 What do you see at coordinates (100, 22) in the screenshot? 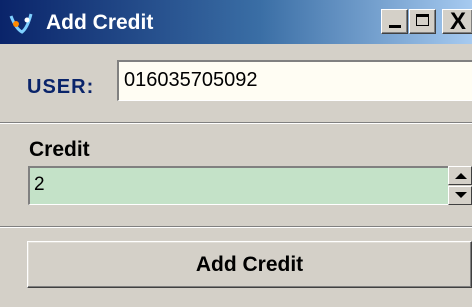
I see `window-title: Add Credit` at bounding box center [100, 22].